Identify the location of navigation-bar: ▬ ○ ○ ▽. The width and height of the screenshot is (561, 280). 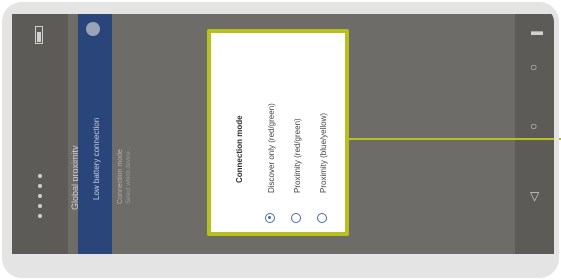
(536, 134).